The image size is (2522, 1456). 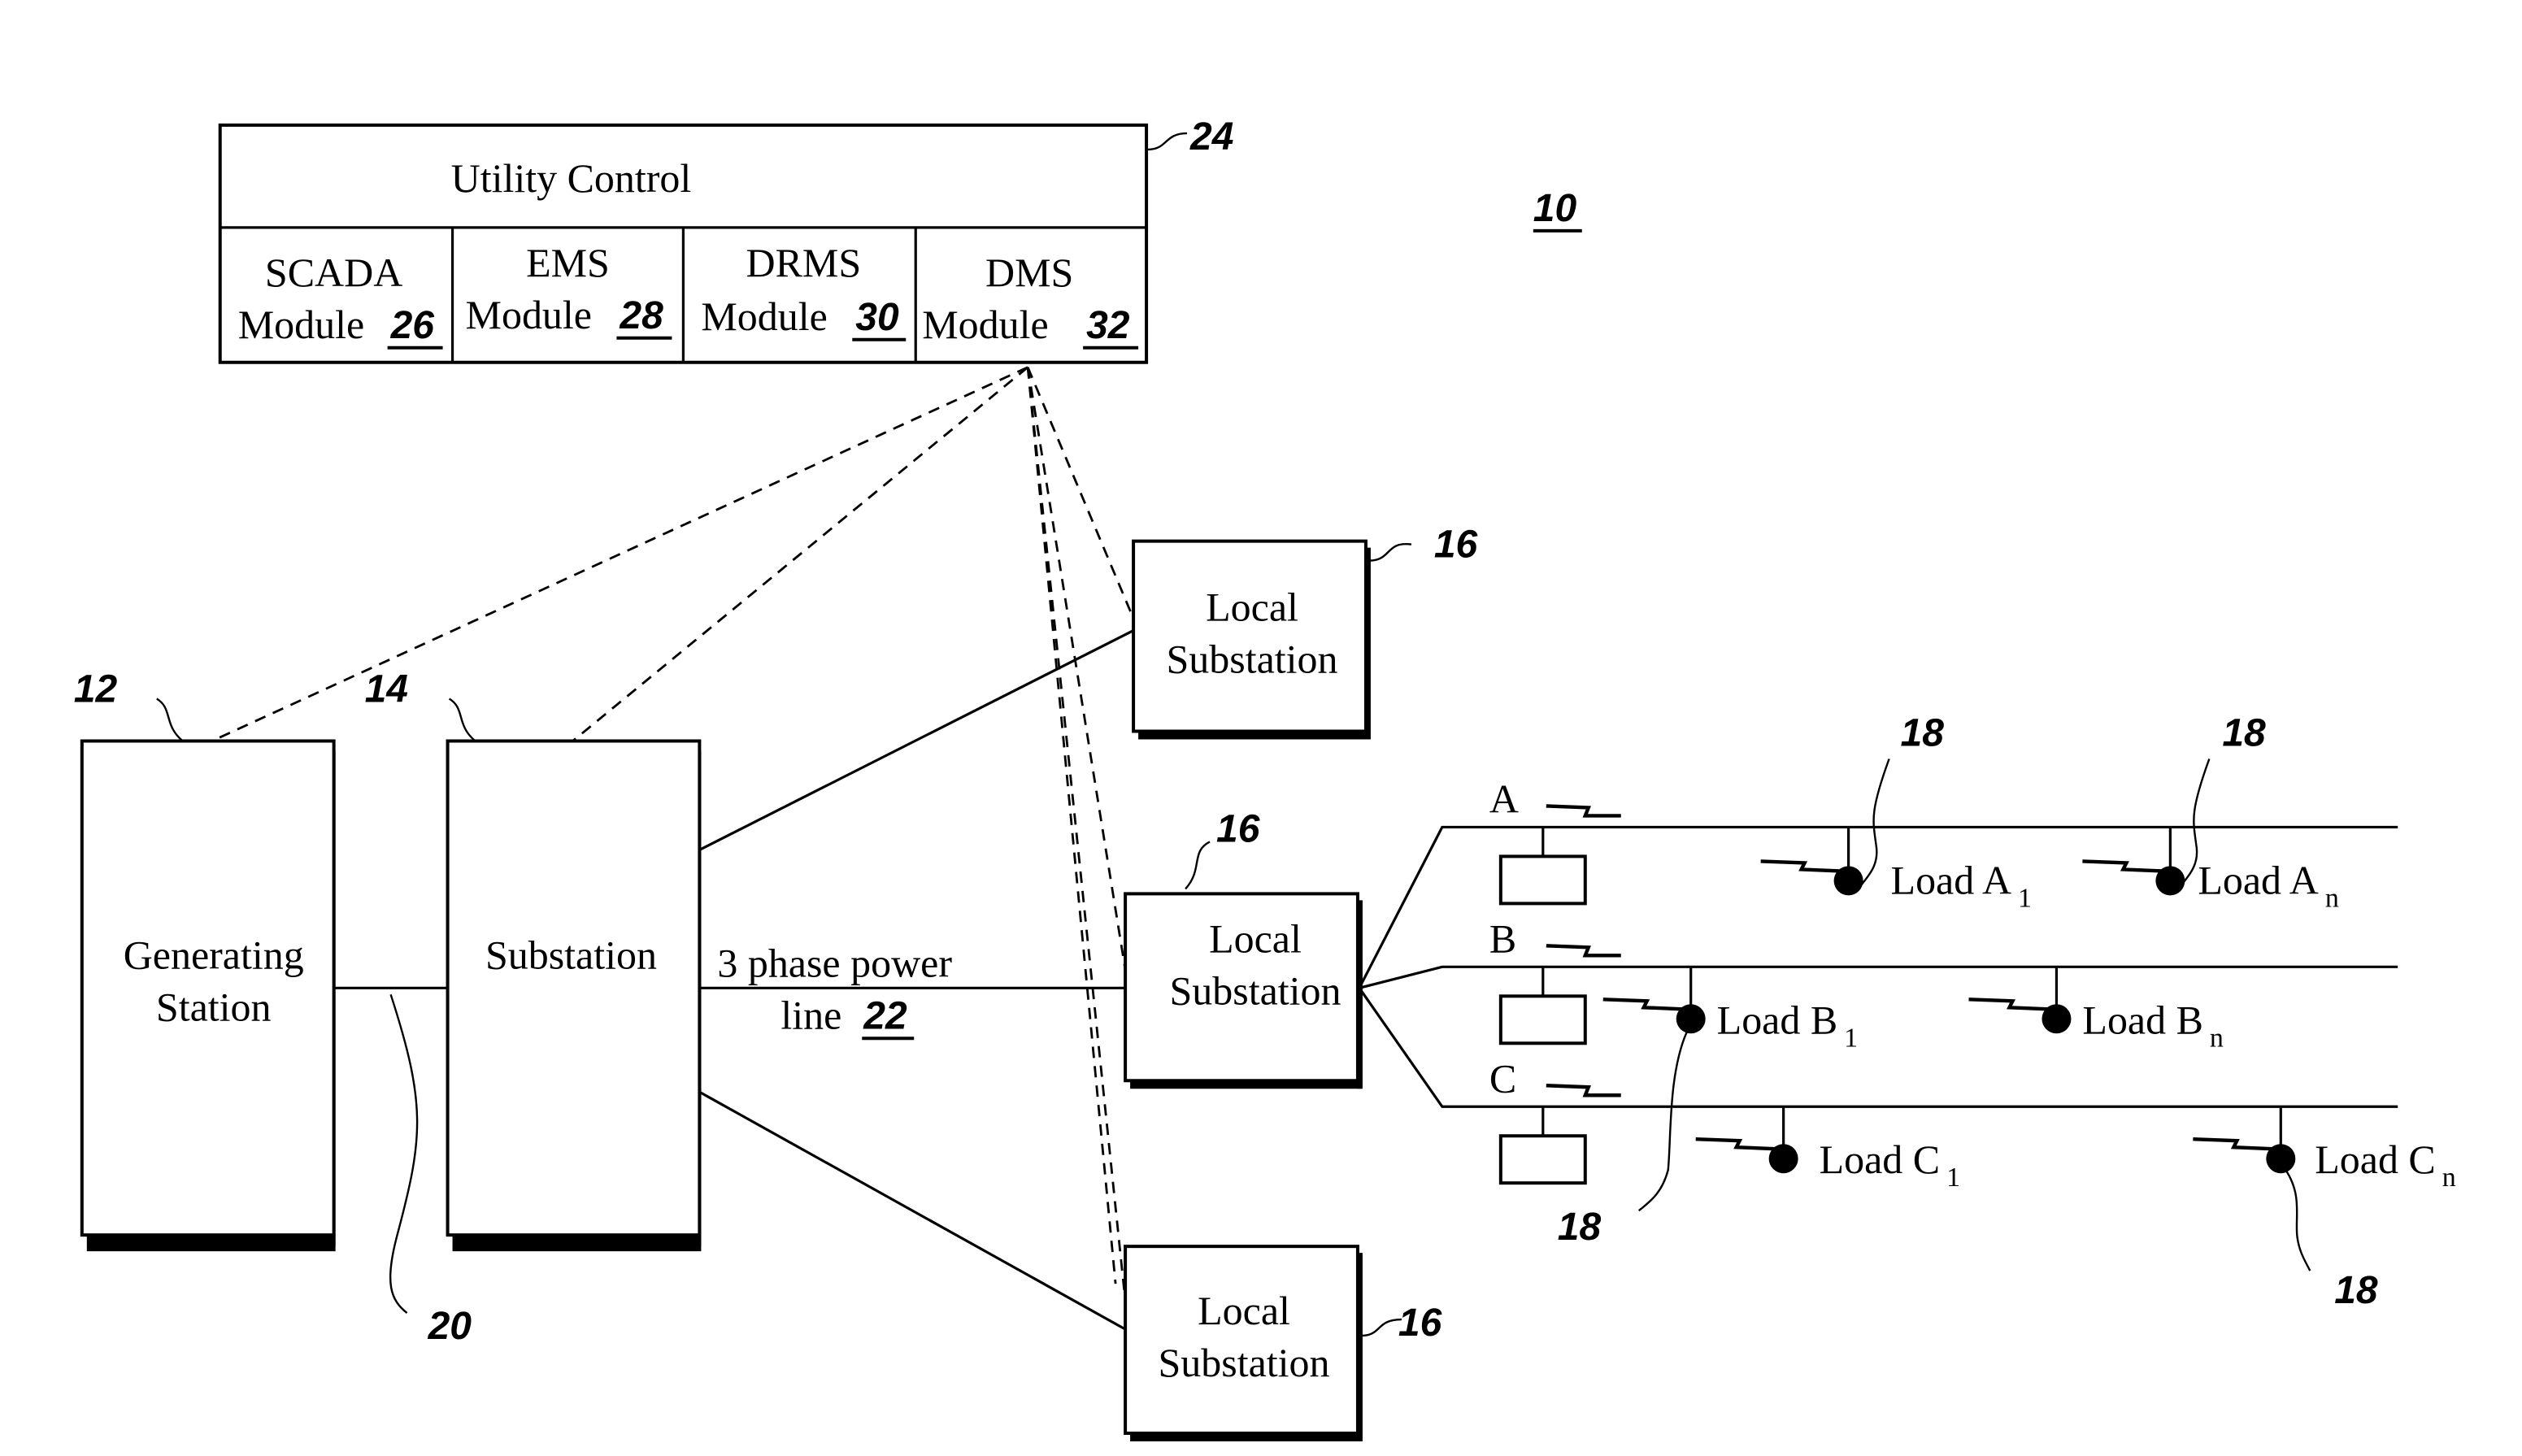 What do you see at coordinates (2385, 1165) in the screenshot?
I see `load-label: Load Cn` at bounding box center [2385, 1165].